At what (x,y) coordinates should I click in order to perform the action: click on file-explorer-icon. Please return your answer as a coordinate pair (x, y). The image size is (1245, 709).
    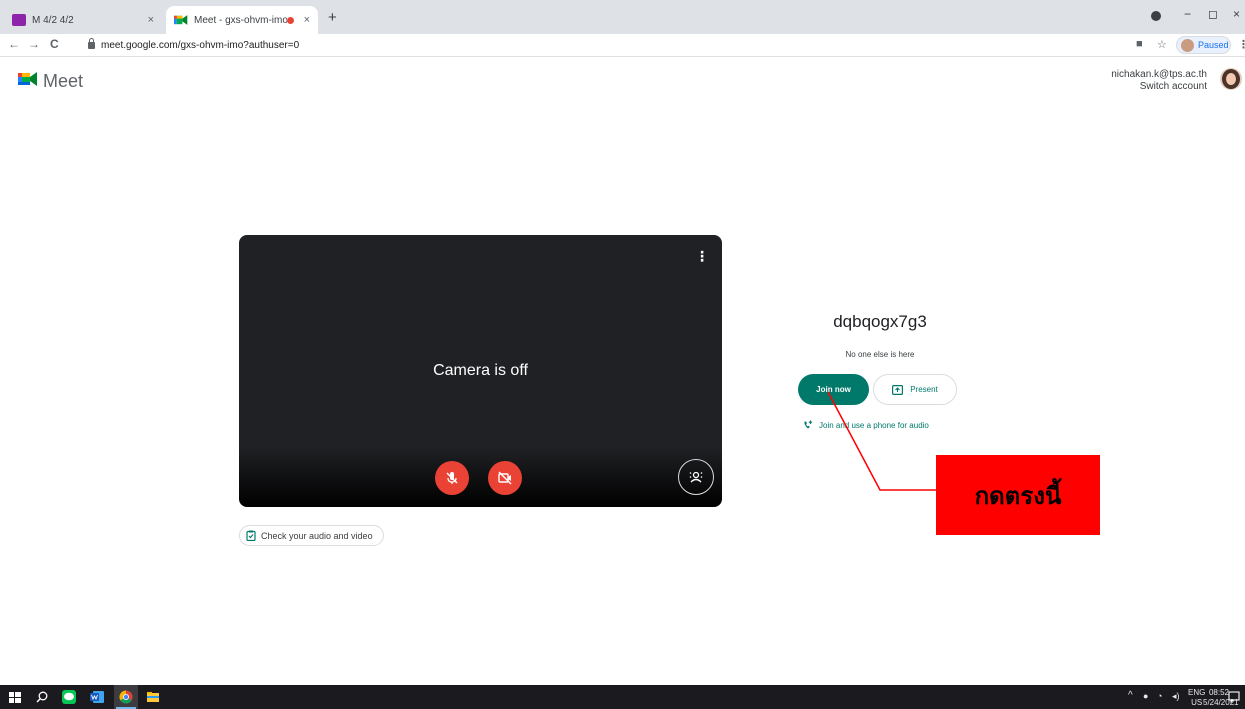
    Looking at the image, I should click on (153, 697).